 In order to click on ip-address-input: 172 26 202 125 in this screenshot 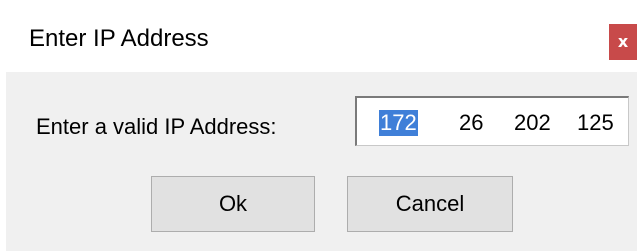, I will do `click(492, 121)`.